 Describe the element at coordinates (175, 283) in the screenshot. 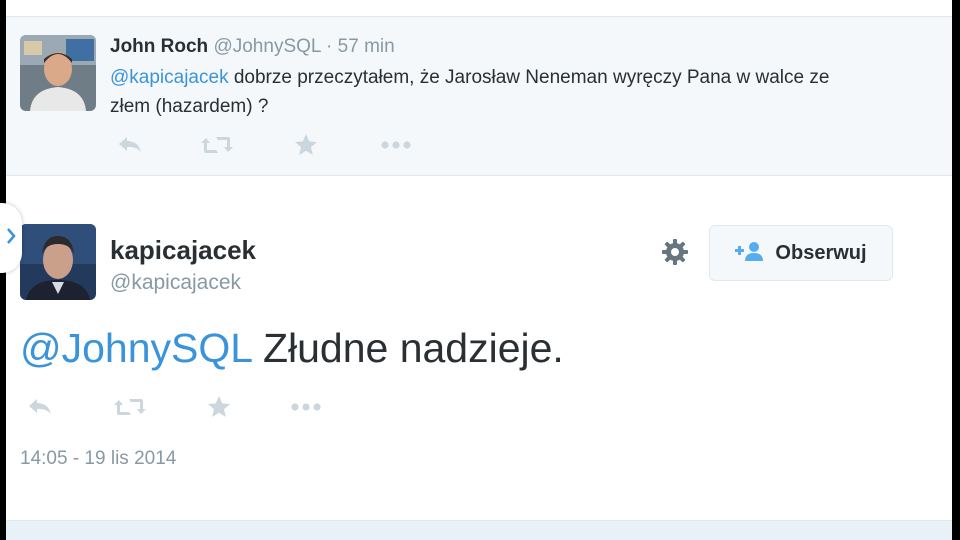

I see `author-handle: @kapicajacek` at that location.